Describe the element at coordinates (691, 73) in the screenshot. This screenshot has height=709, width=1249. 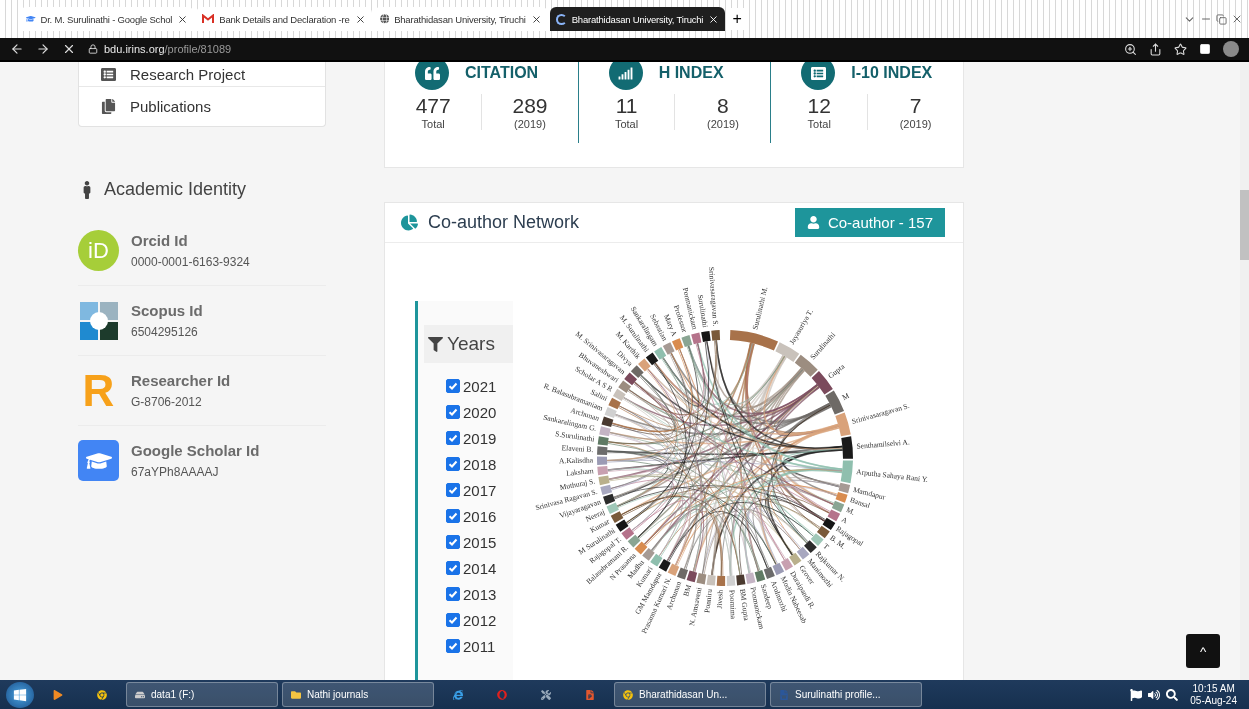
I see `stat-title: H INDEX` at that location.